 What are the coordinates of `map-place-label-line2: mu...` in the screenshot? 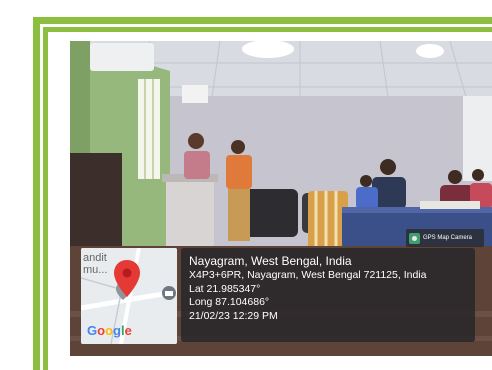 It's located at (95, 270).